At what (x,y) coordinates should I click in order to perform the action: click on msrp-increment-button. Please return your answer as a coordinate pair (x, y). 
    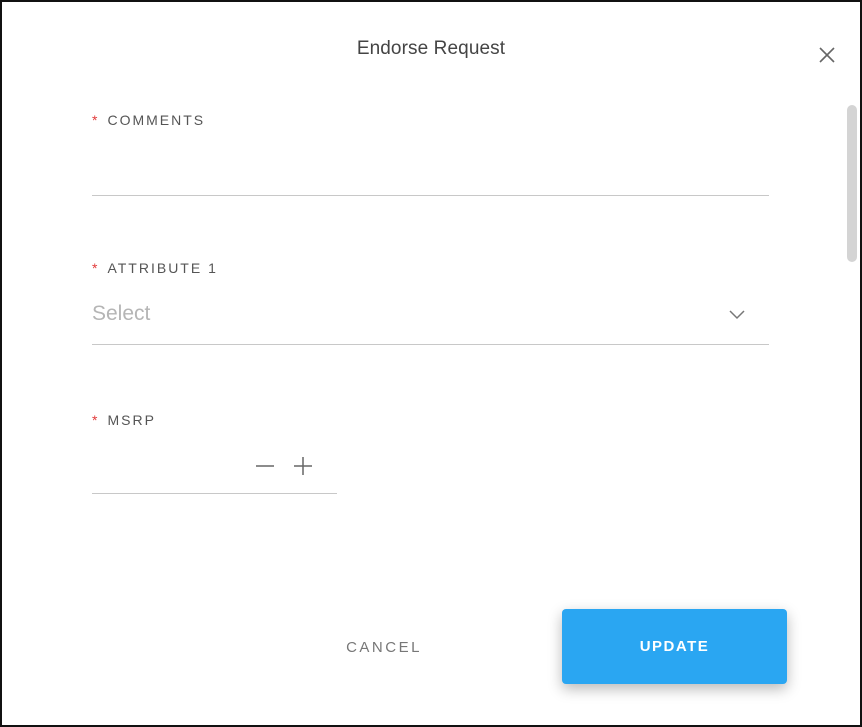
    Looking at the image, I should click on (303, 466).